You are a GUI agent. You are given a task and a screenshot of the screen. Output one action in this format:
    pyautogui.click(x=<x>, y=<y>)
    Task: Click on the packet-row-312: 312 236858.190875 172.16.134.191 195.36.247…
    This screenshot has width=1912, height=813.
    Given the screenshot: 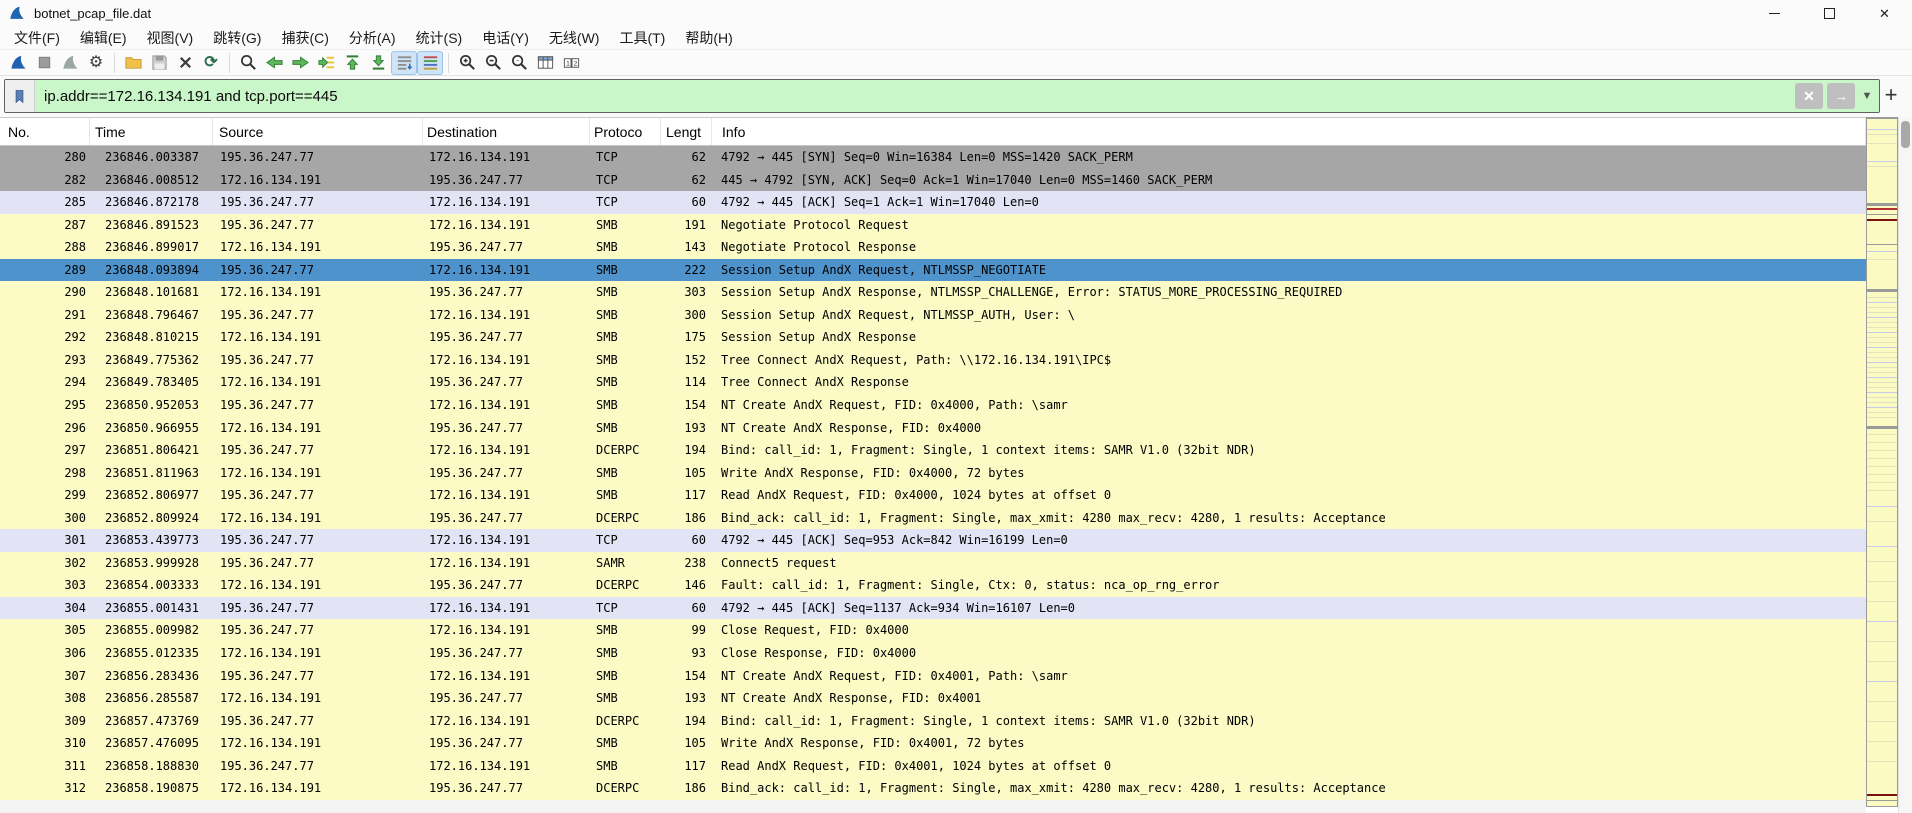 What is the action you would take?
    pyautogui.click(x=933, y=788)
    